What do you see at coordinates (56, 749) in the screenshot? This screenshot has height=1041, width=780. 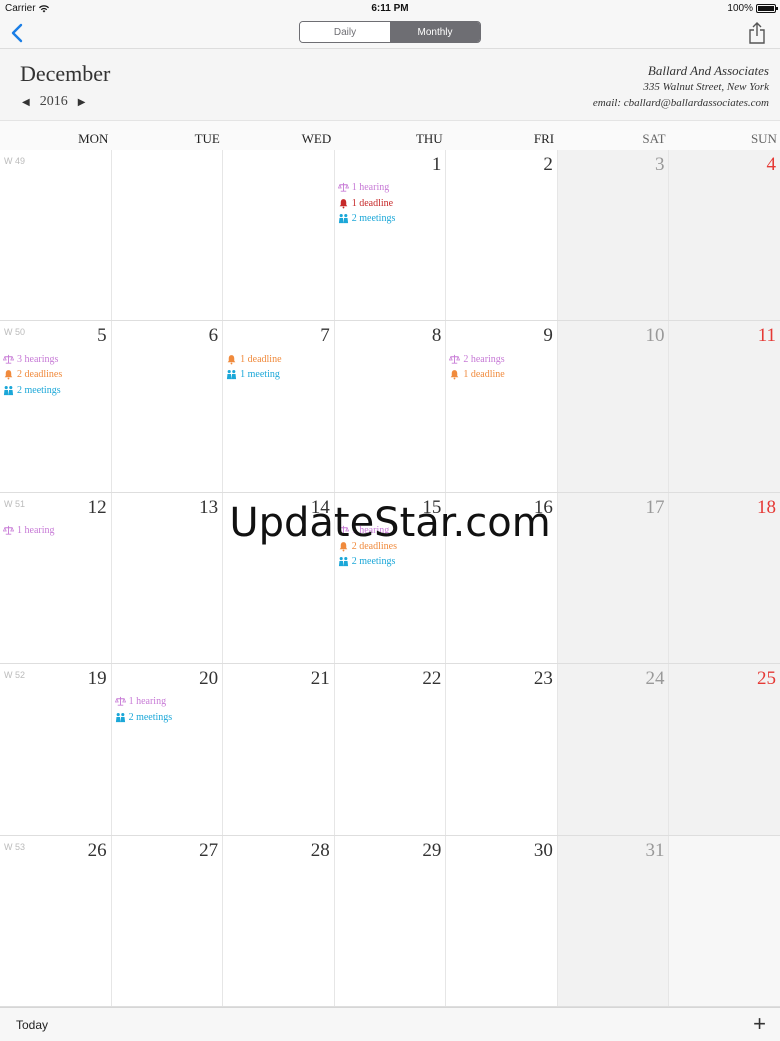 I see `calendar-day-cell: W 52 19` at bounding box center [56, 749].